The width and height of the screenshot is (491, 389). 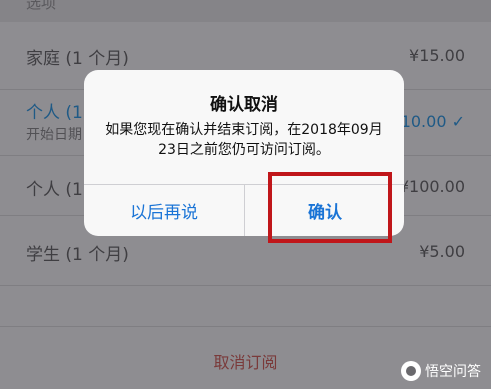 I want to click on plan-start-date: 开始日期, so click(x=54, y=135).